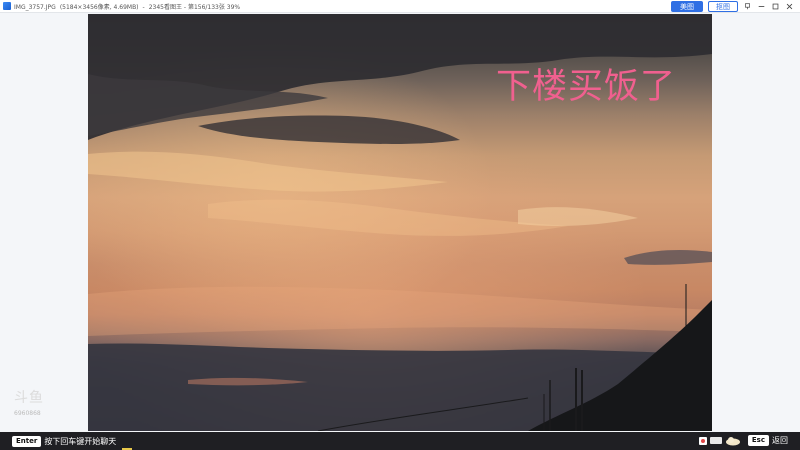 Image resolution: width=800 pixels, height=450 pixels. Describe the element at coordinates (27, 441) in the screenshot. I see `enter-key-badge: Enter` at that location.